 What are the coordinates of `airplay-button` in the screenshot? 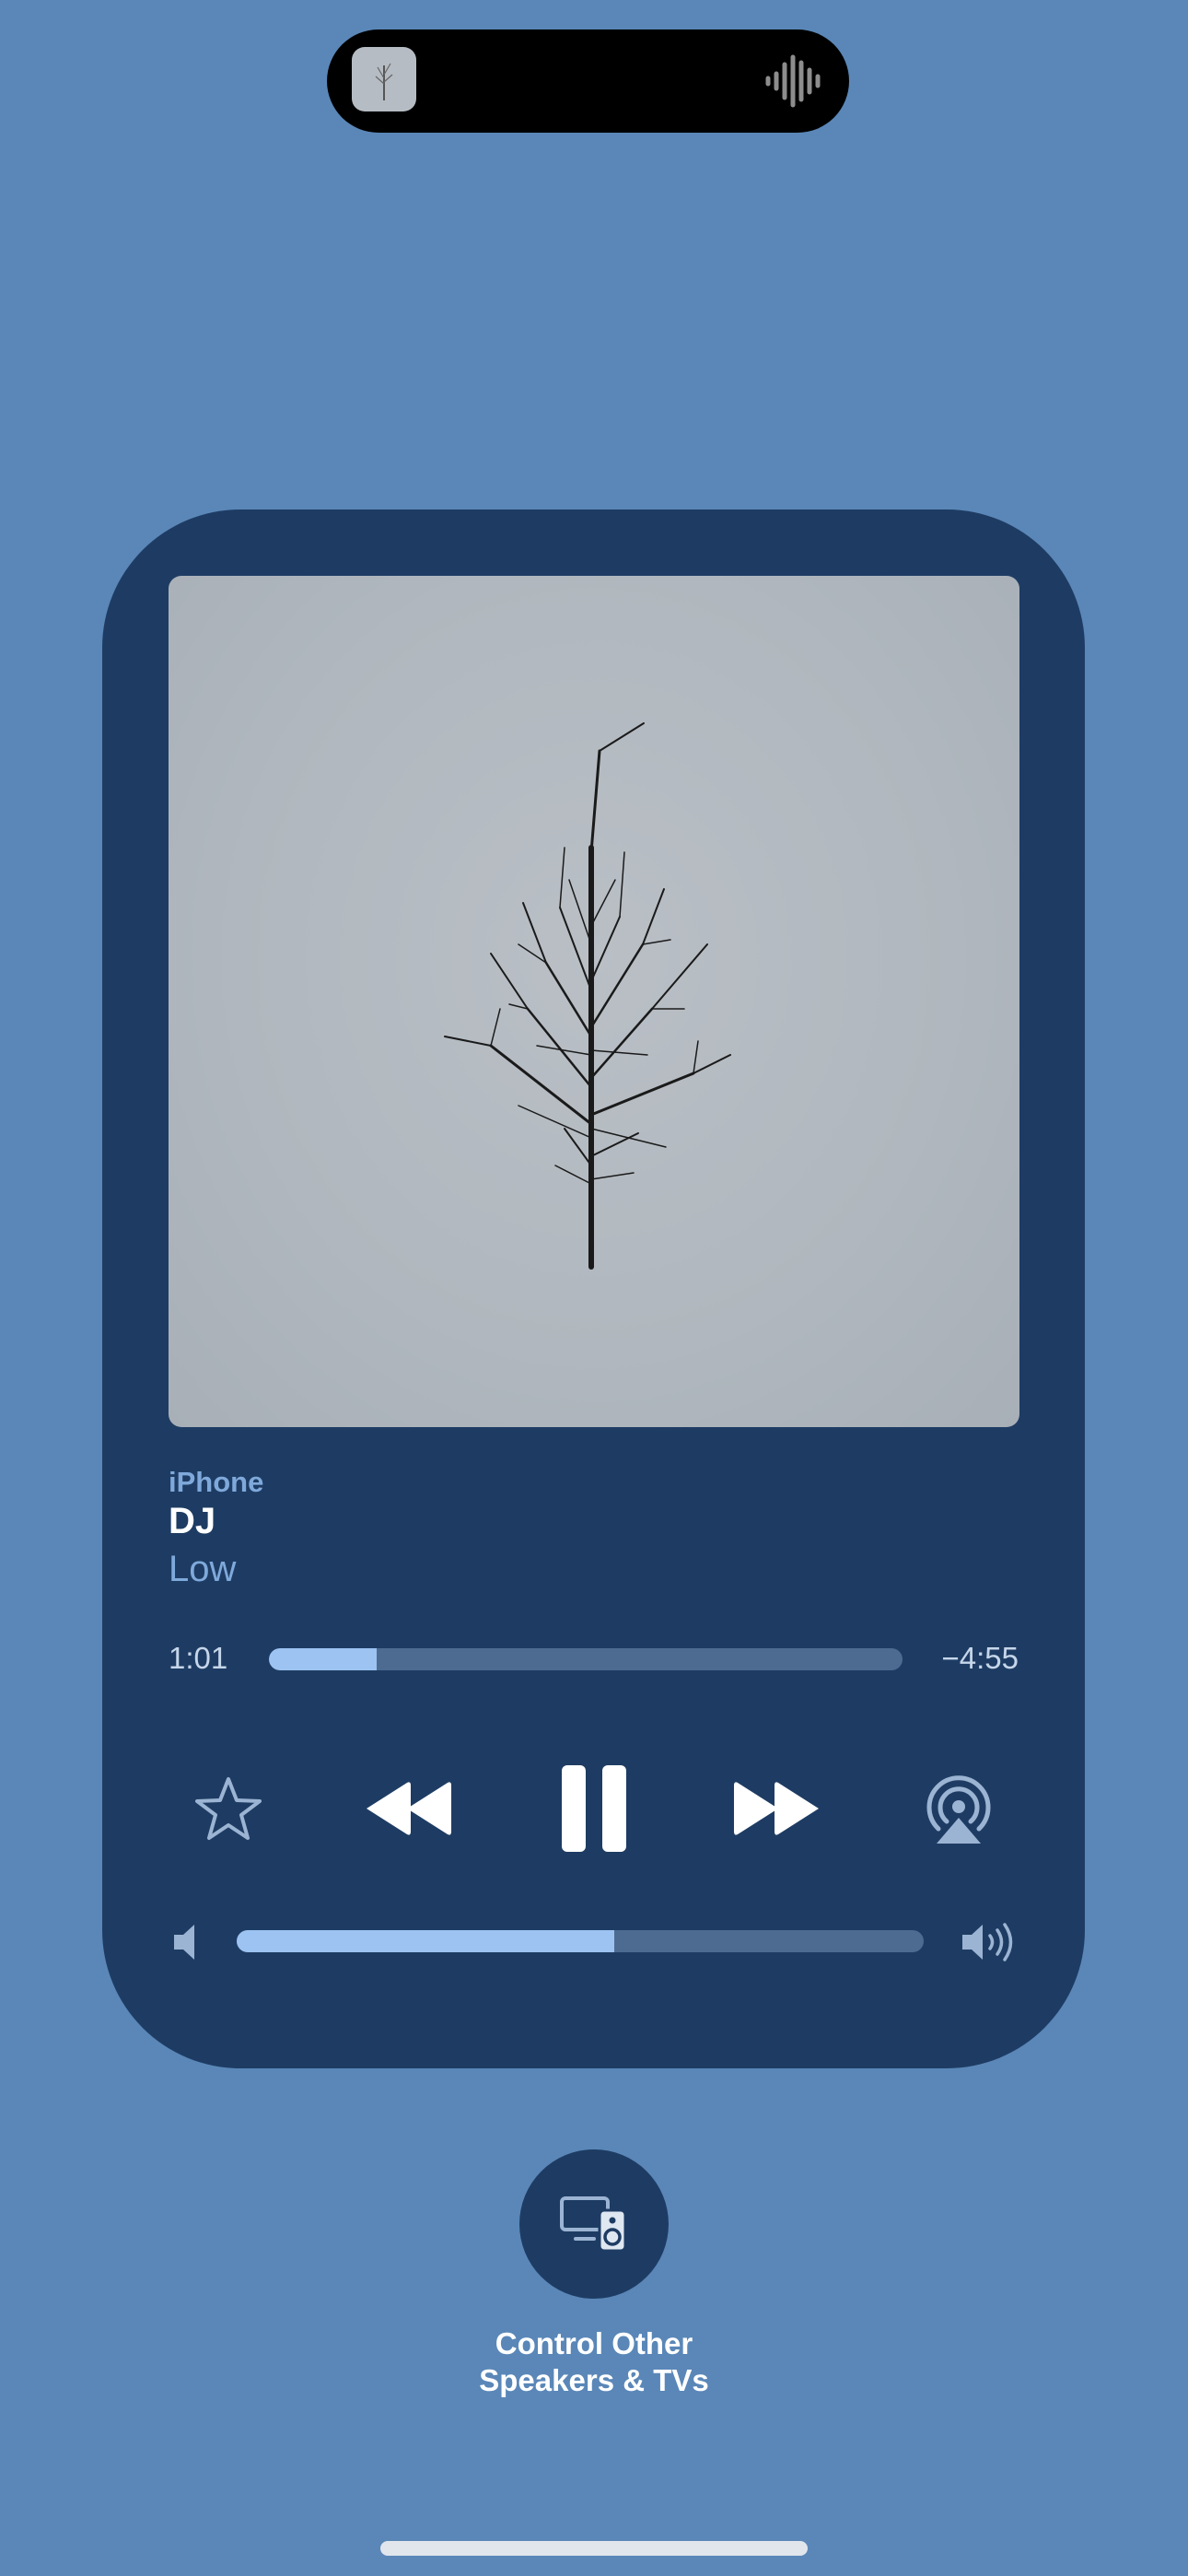 It's located at (958, 1808).